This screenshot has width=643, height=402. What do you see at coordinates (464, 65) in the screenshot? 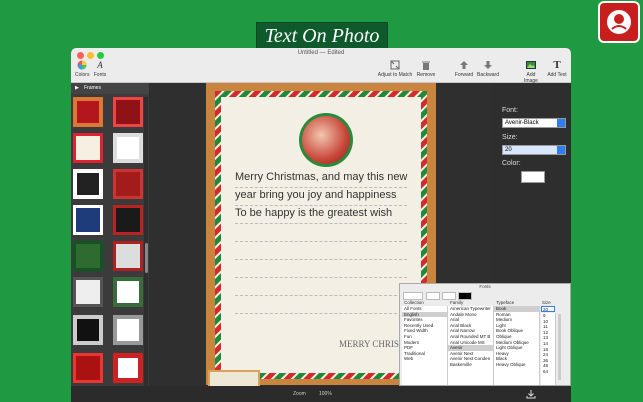
I see `arrow-up-icon` at bounding box center [464, 65].